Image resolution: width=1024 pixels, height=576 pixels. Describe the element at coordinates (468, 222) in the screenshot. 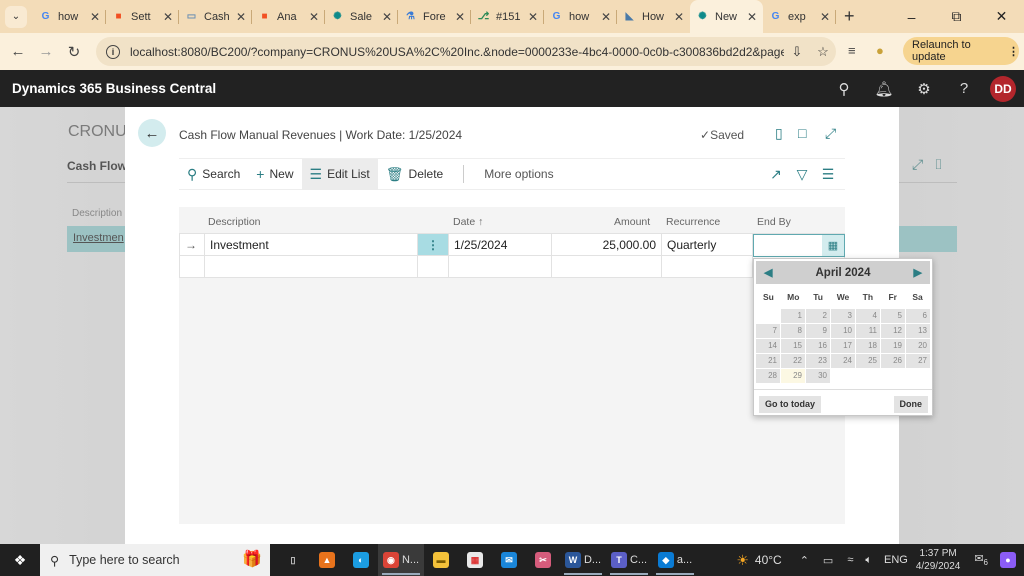

I see `column-header-date: Date ↑` at that location.